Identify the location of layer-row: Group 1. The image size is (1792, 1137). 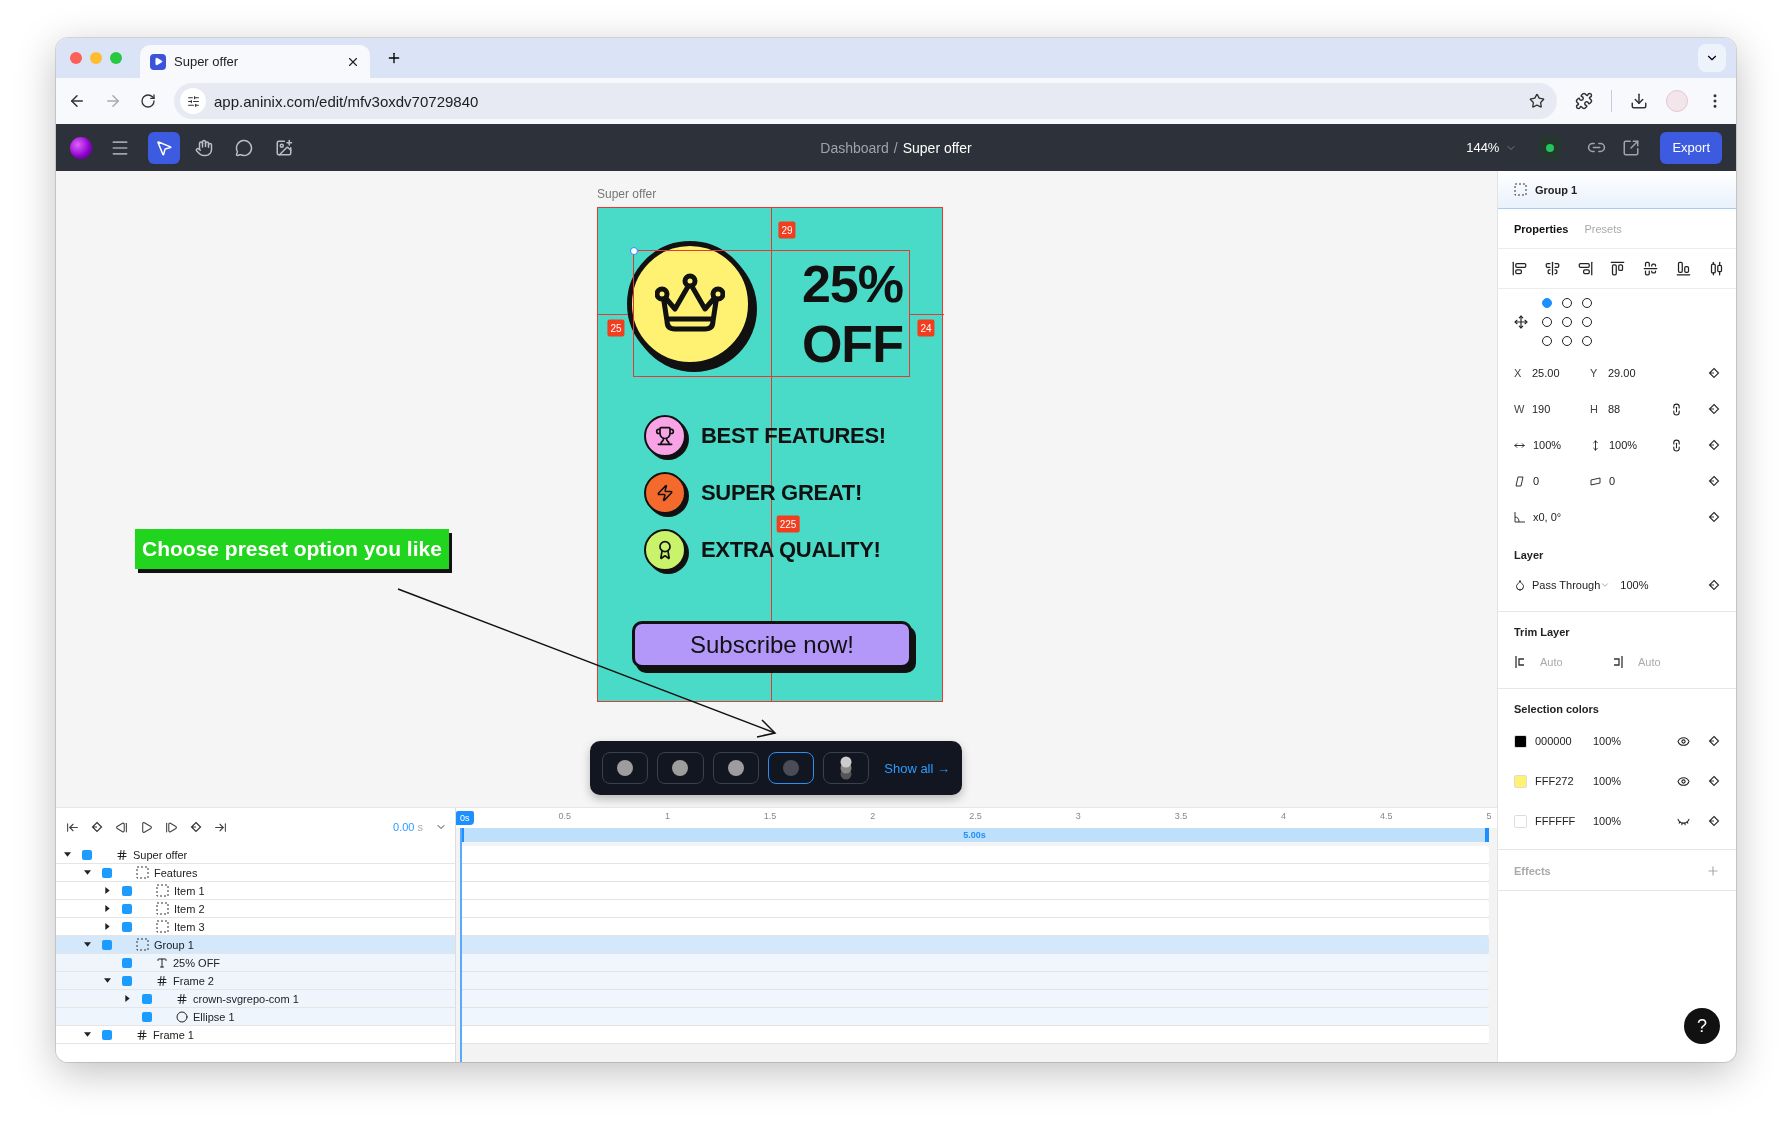
(255, 945).